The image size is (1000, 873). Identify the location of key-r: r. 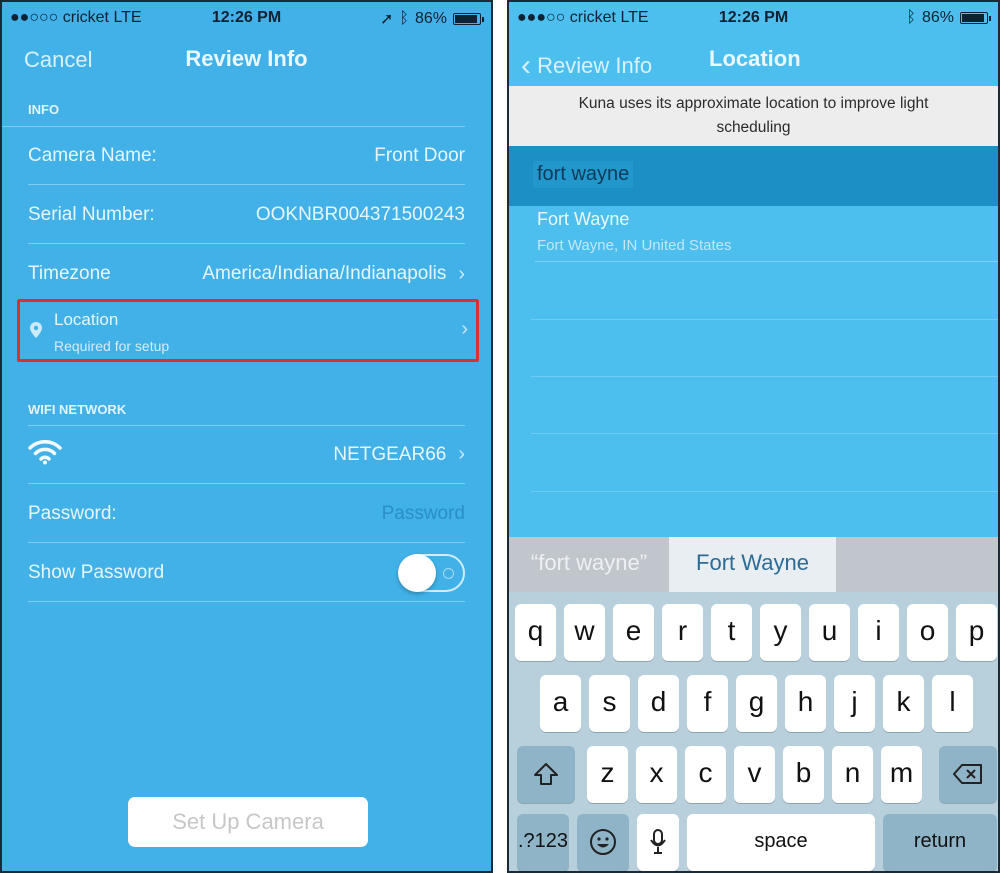
(682, 632).